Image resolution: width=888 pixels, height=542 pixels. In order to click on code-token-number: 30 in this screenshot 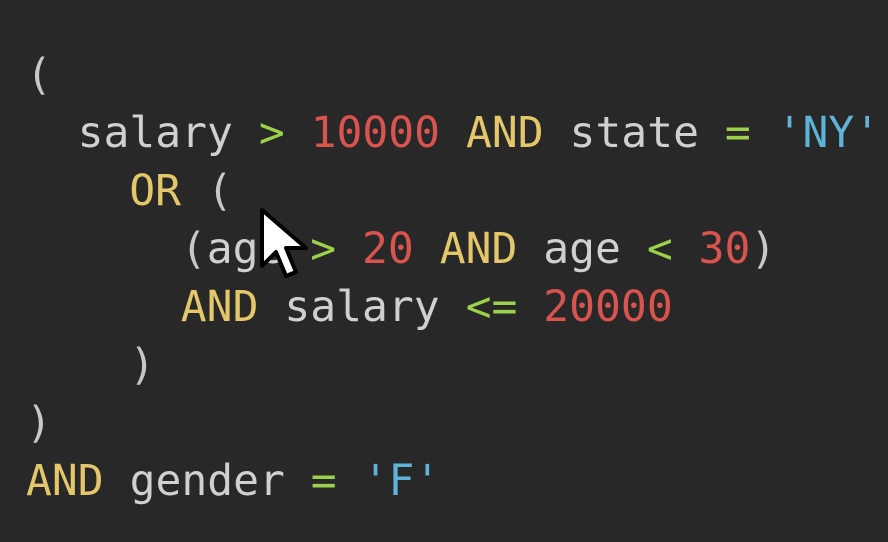, I will do `click(724, 249)`.